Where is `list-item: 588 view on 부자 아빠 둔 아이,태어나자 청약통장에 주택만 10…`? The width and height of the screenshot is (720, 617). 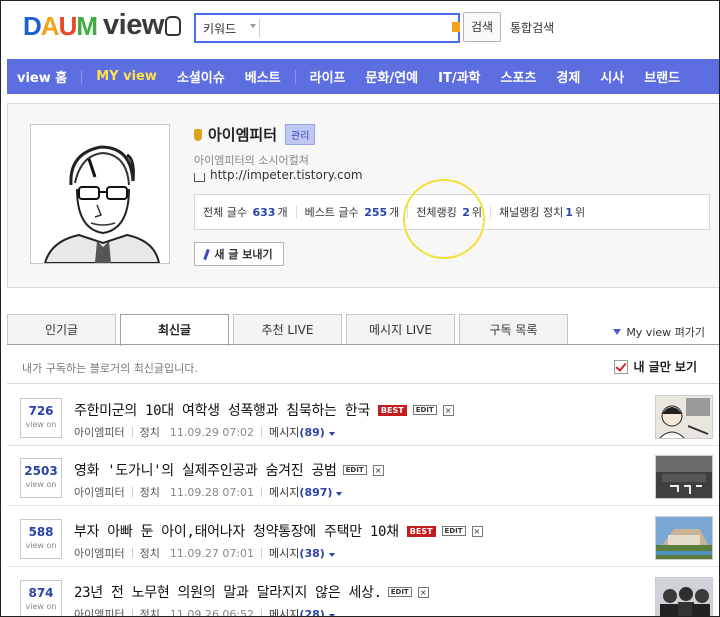 list-item: 588 view on 부자 아빠 둔 아이,태어나자 청약통장에 주택만 10… is located at coordinates (363, 536).